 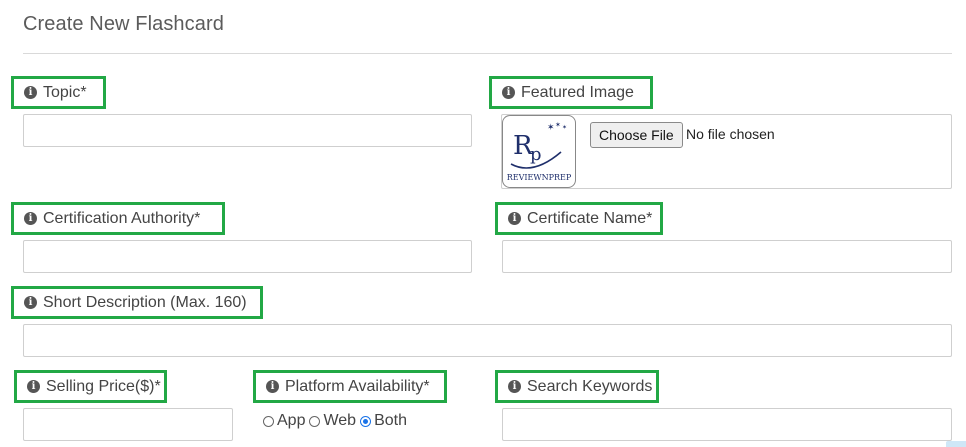 I want to click on platform-option-web-label: Web, so click(x=340, y=420).